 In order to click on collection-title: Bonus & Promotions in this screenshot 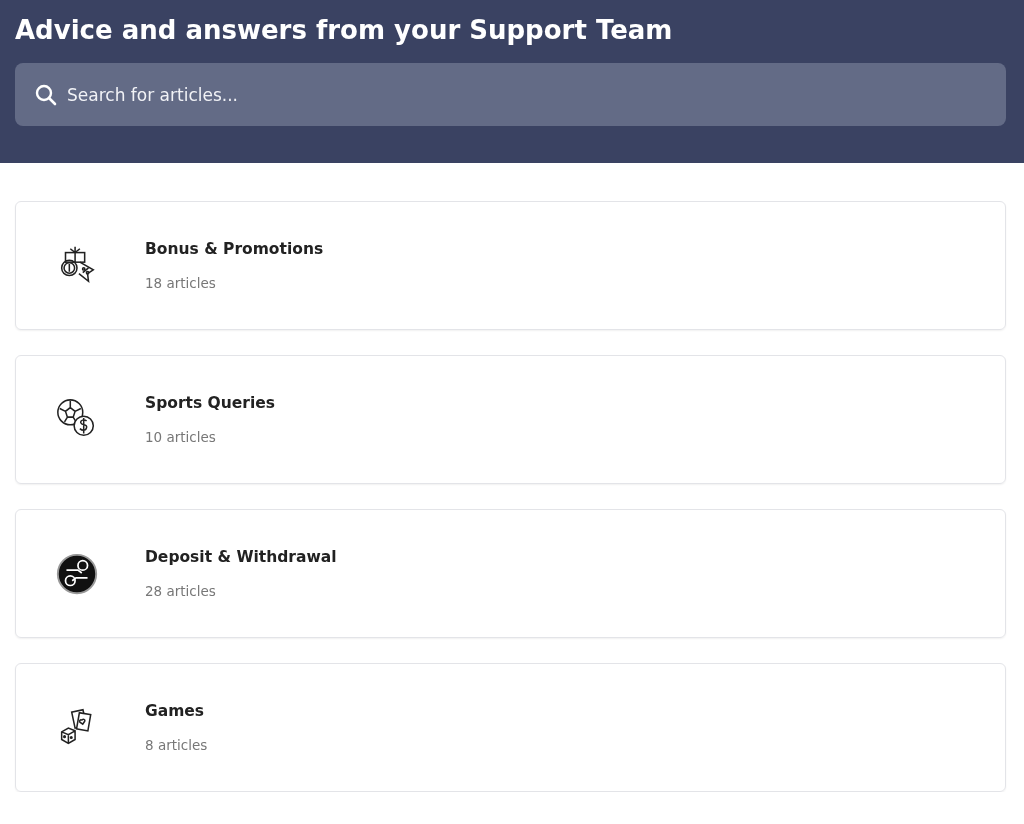, I will do `click(234, 249)`.